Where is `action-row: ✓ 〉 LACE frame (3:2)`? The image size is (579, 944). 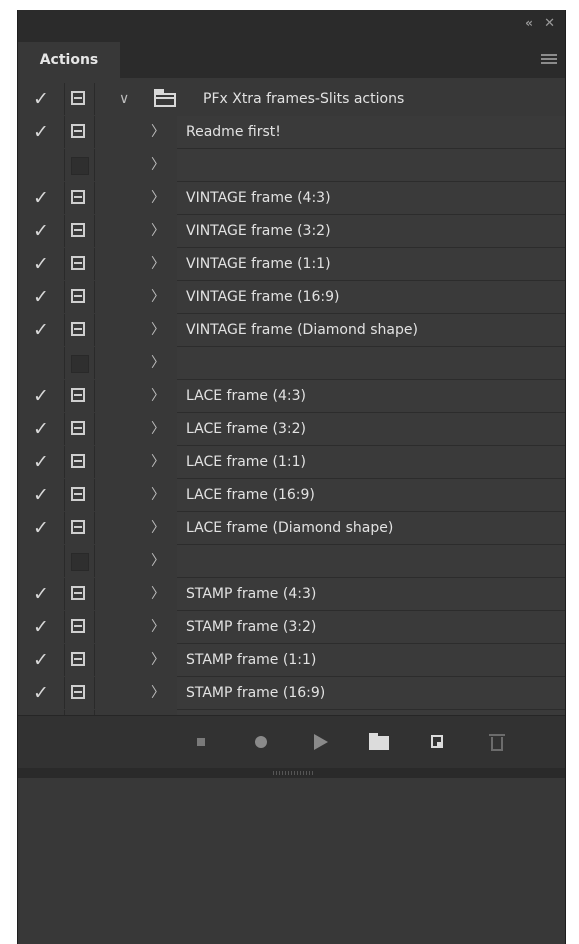
action-row: ✓ 〉 LACE frame (3:2) is located at coordinates (291, 429).